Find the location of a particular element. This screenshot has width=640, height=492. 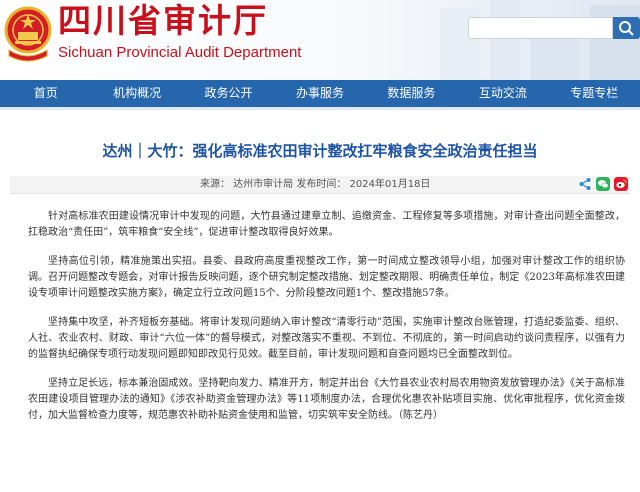

article-title: 达州｜大竹：强化高标准农田审计整改扛牢粮食安全政治责任担当 is located at coordinates (320, 151).